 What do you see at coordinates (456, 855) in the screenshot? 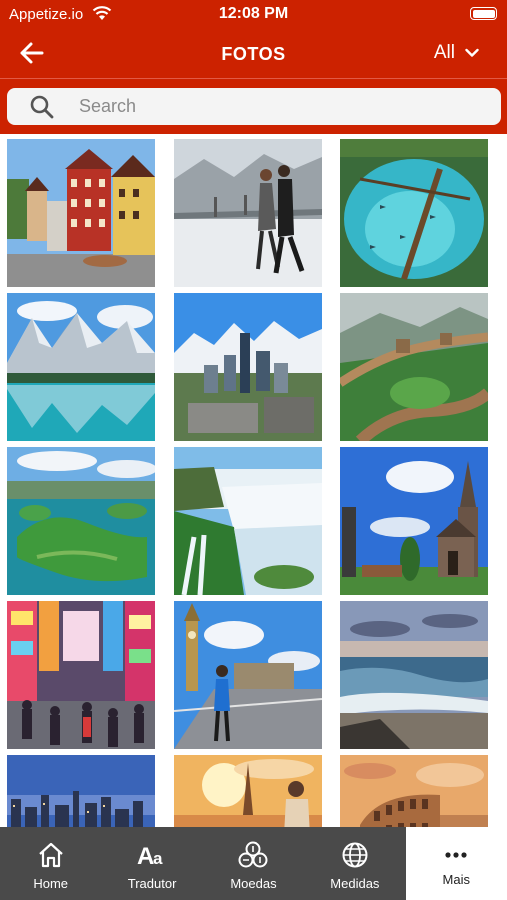
I see `more-icon` at bounding box center [456, 855].